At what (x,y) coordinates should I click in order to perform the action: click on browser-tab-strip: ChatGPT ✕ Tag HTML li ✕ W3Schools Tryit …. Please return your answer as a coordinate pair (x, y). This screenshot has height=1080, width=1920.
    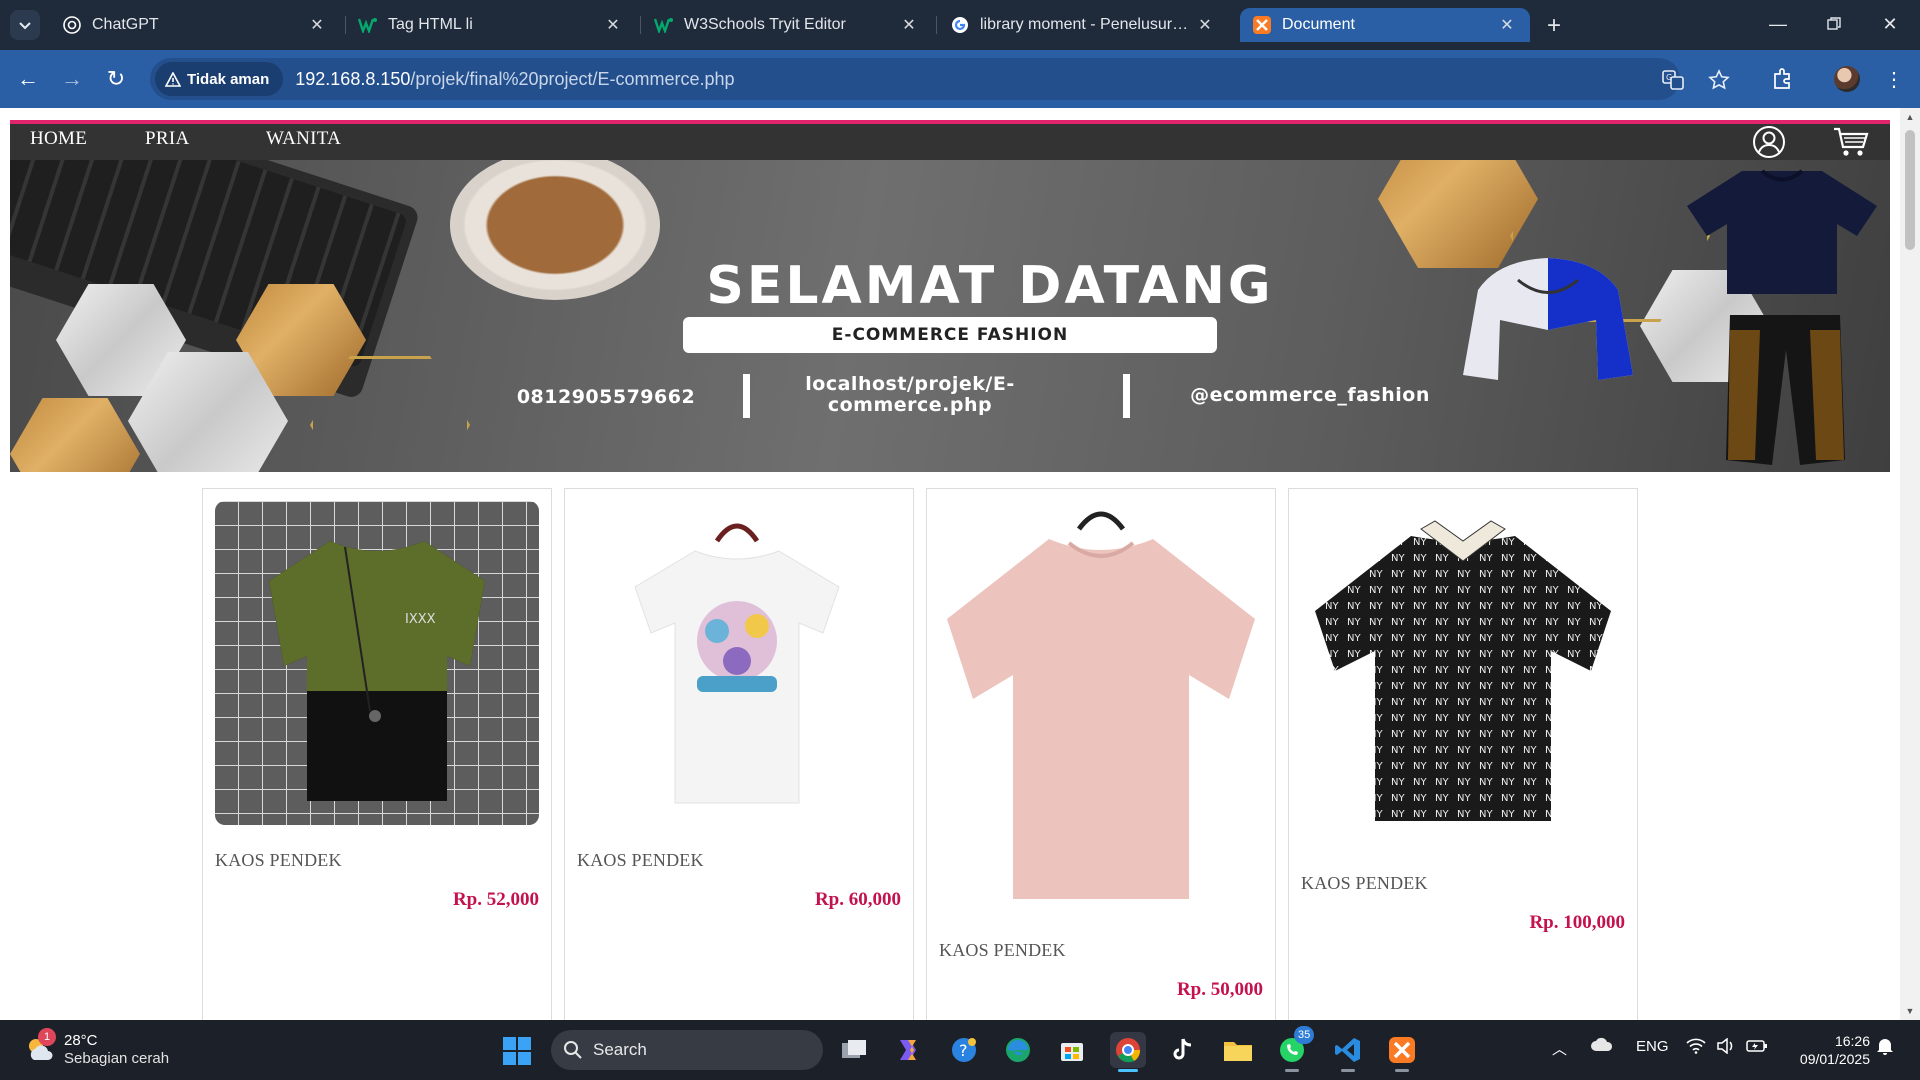
    Looking at the image, I should click on (960, 25).